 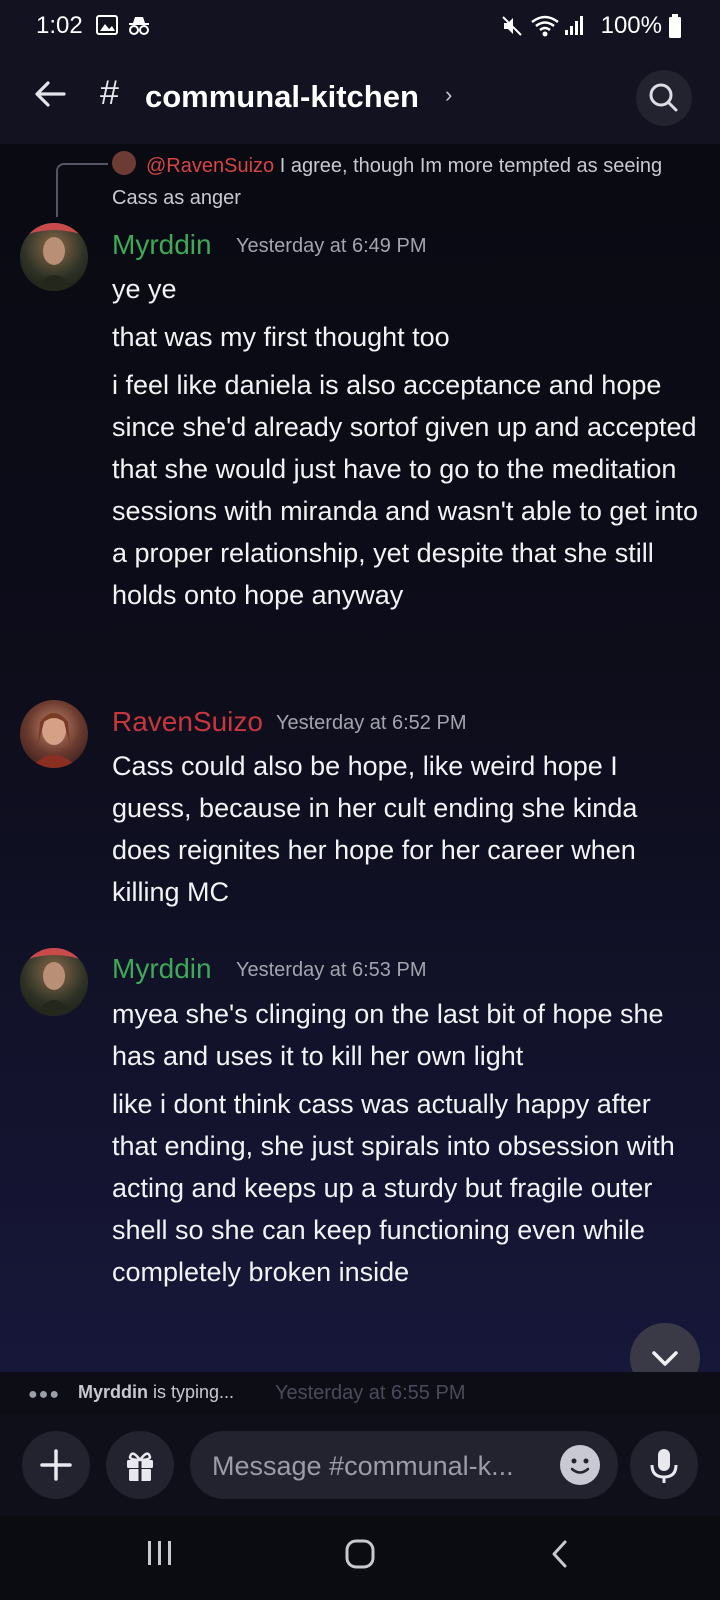 What do you see at coordinates (331, 246) in the screenshot?
I see `message-timestamp: Yesterday at 6:49 PM` at bounding box center [331, 246].